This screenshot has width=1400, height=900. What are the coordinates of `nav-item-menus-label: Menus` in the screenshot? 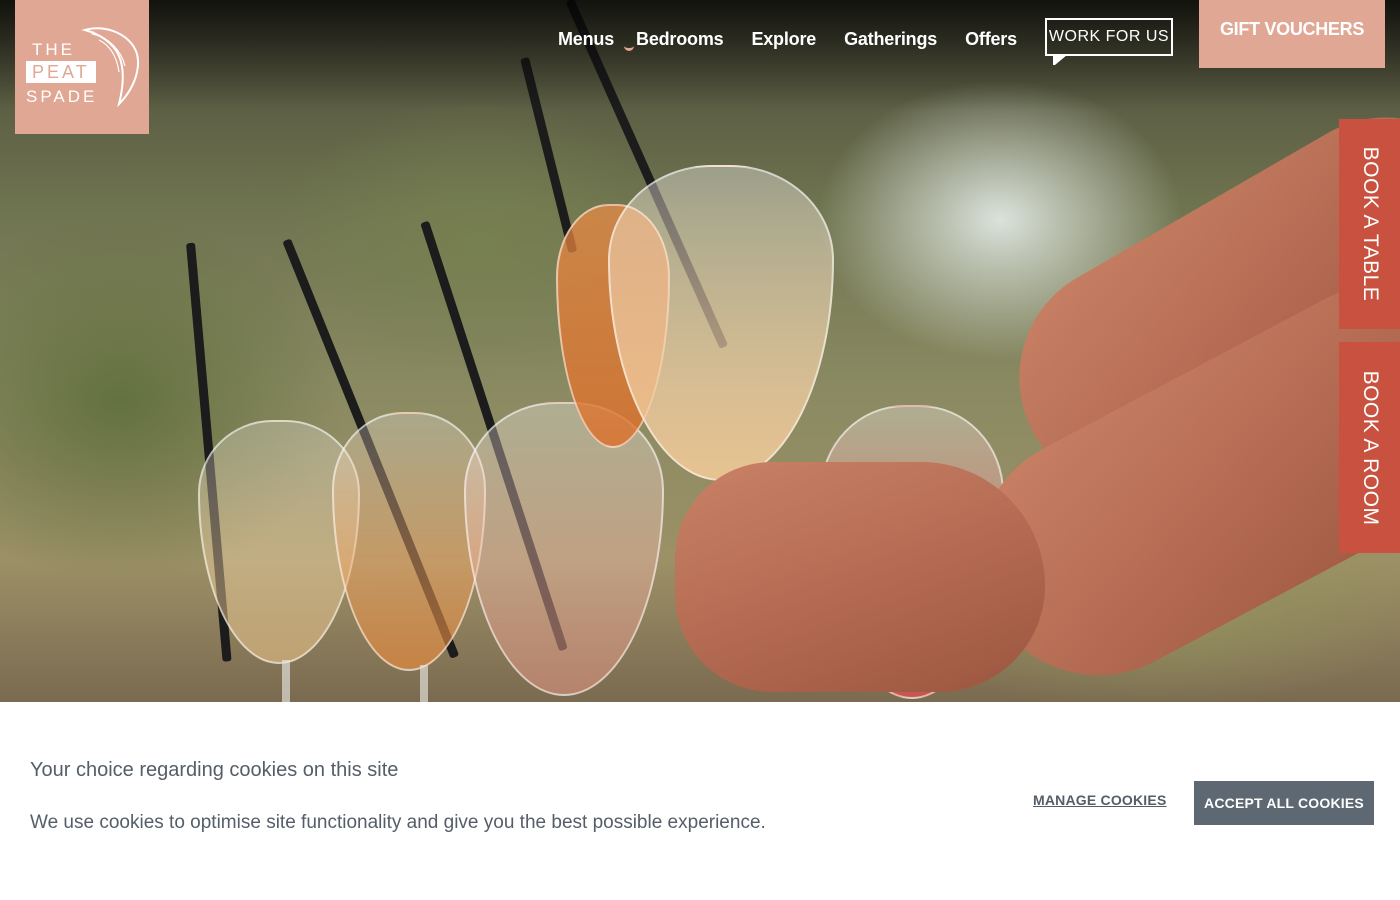 It's located at (586, 38).